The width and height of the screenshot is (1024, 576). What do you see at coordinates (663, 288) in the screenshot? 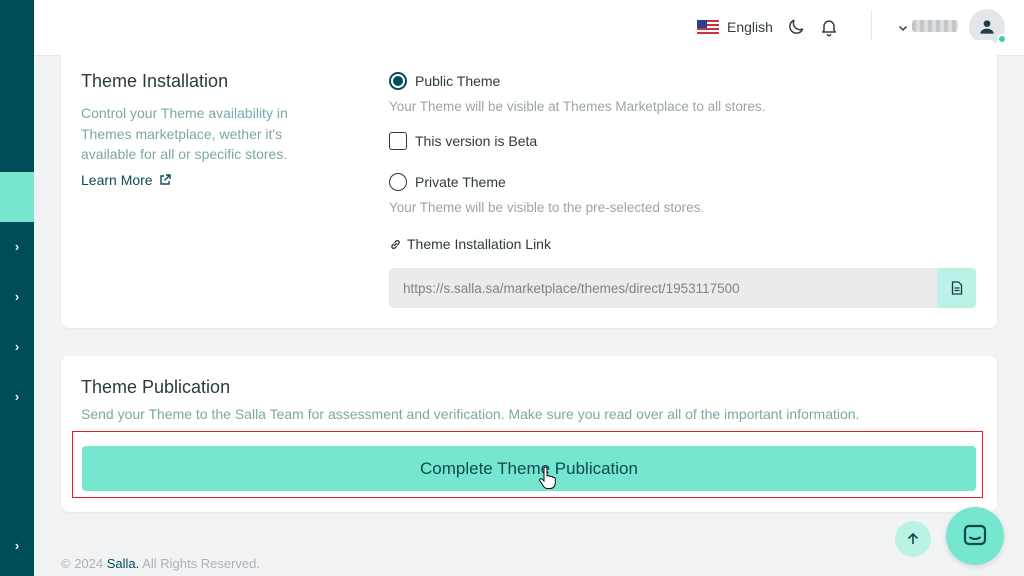
I see `installation-link-field` at bounding box center [663, 288].